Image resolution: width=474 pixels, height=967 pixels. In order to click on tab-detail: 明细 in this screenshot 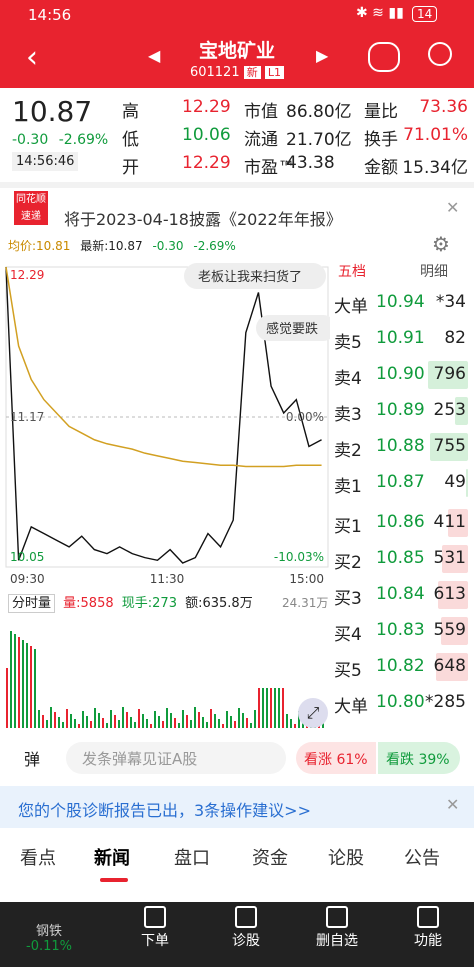, I will do `click(434, 271)`.